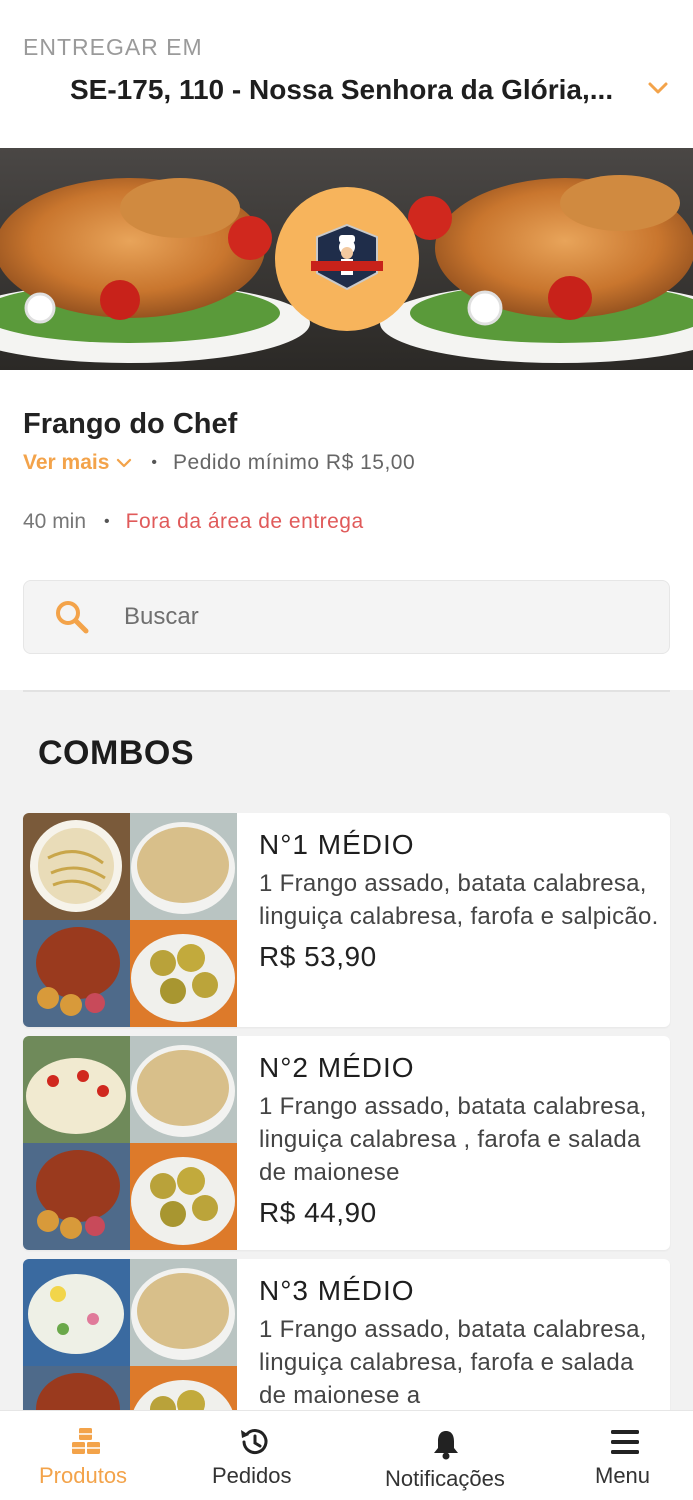 The width and height of the screenshot is (693, 1500). I want to click on store-name: Frango do Chef, so click(130, 424).